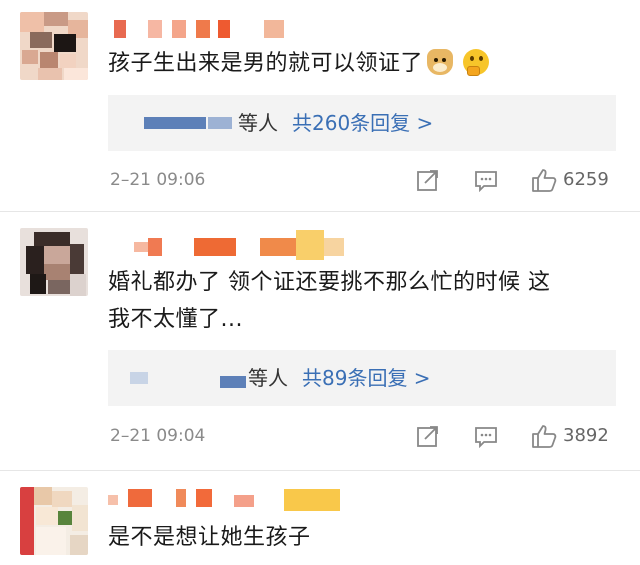  What do you see at coordinates (476, 62) in the screenshot?
I see `thinking-face-icon` at bounding box center [476, 62].